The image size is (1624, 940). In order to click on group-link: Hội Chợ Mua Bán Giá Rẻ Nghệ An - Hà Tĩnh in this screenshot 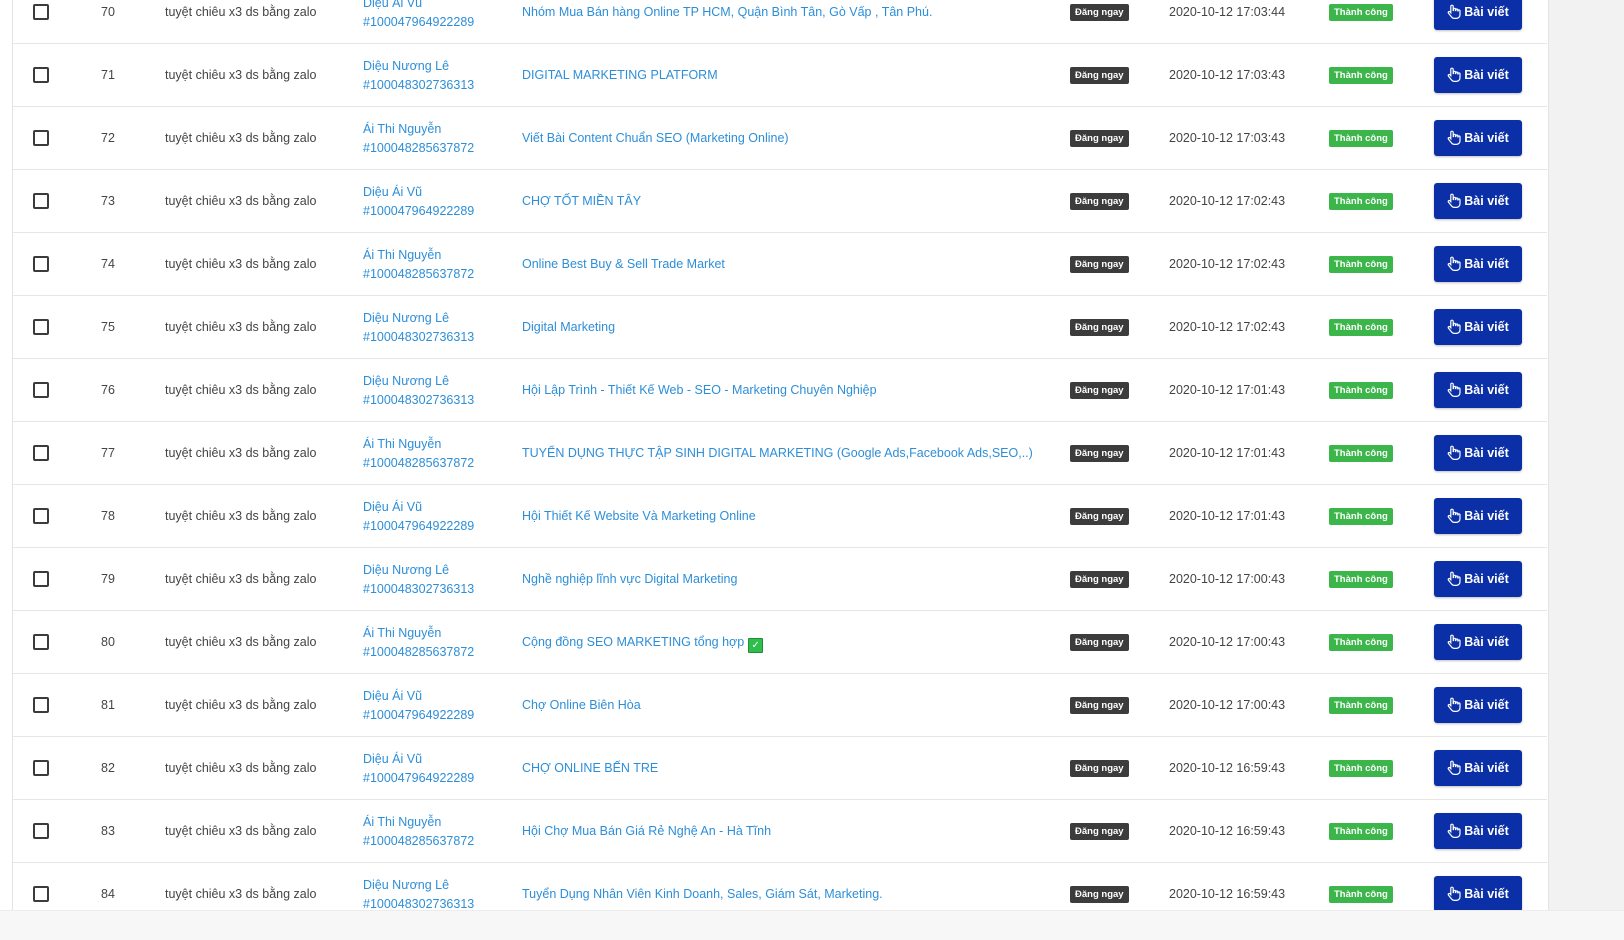, I will do `click(646, 831)`.